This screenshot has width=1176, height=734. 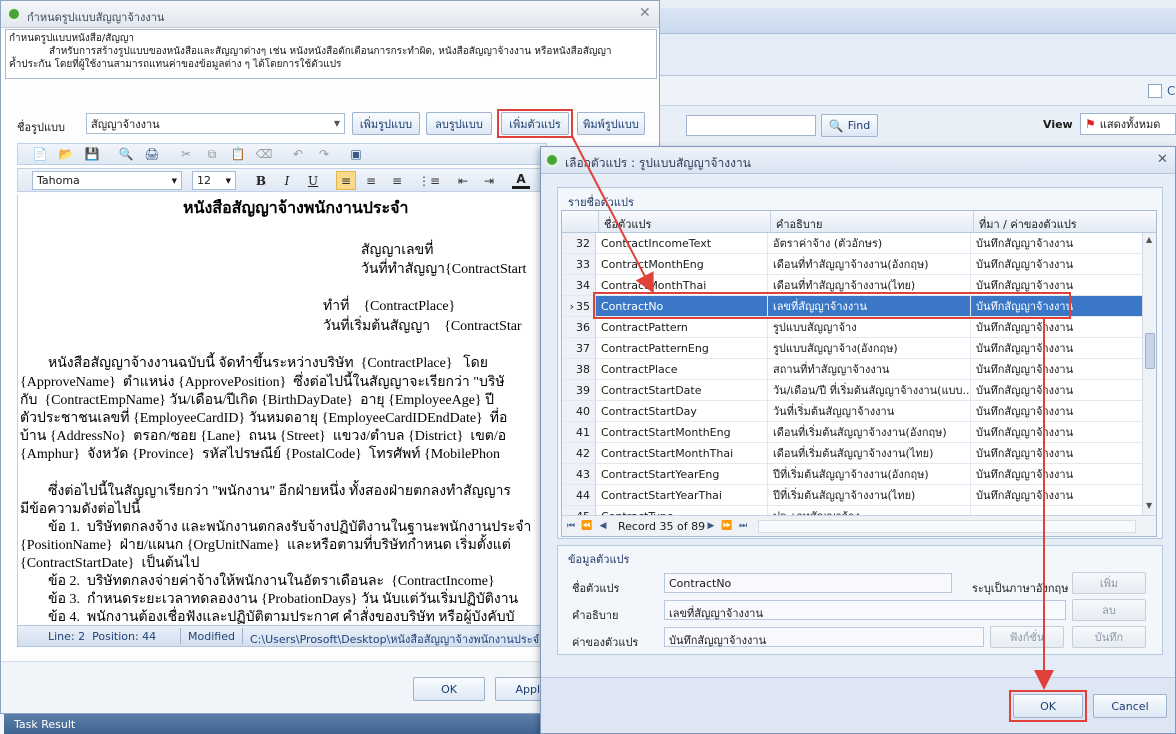 I want to click on arrow-to-row, so click(x=612, y=214).